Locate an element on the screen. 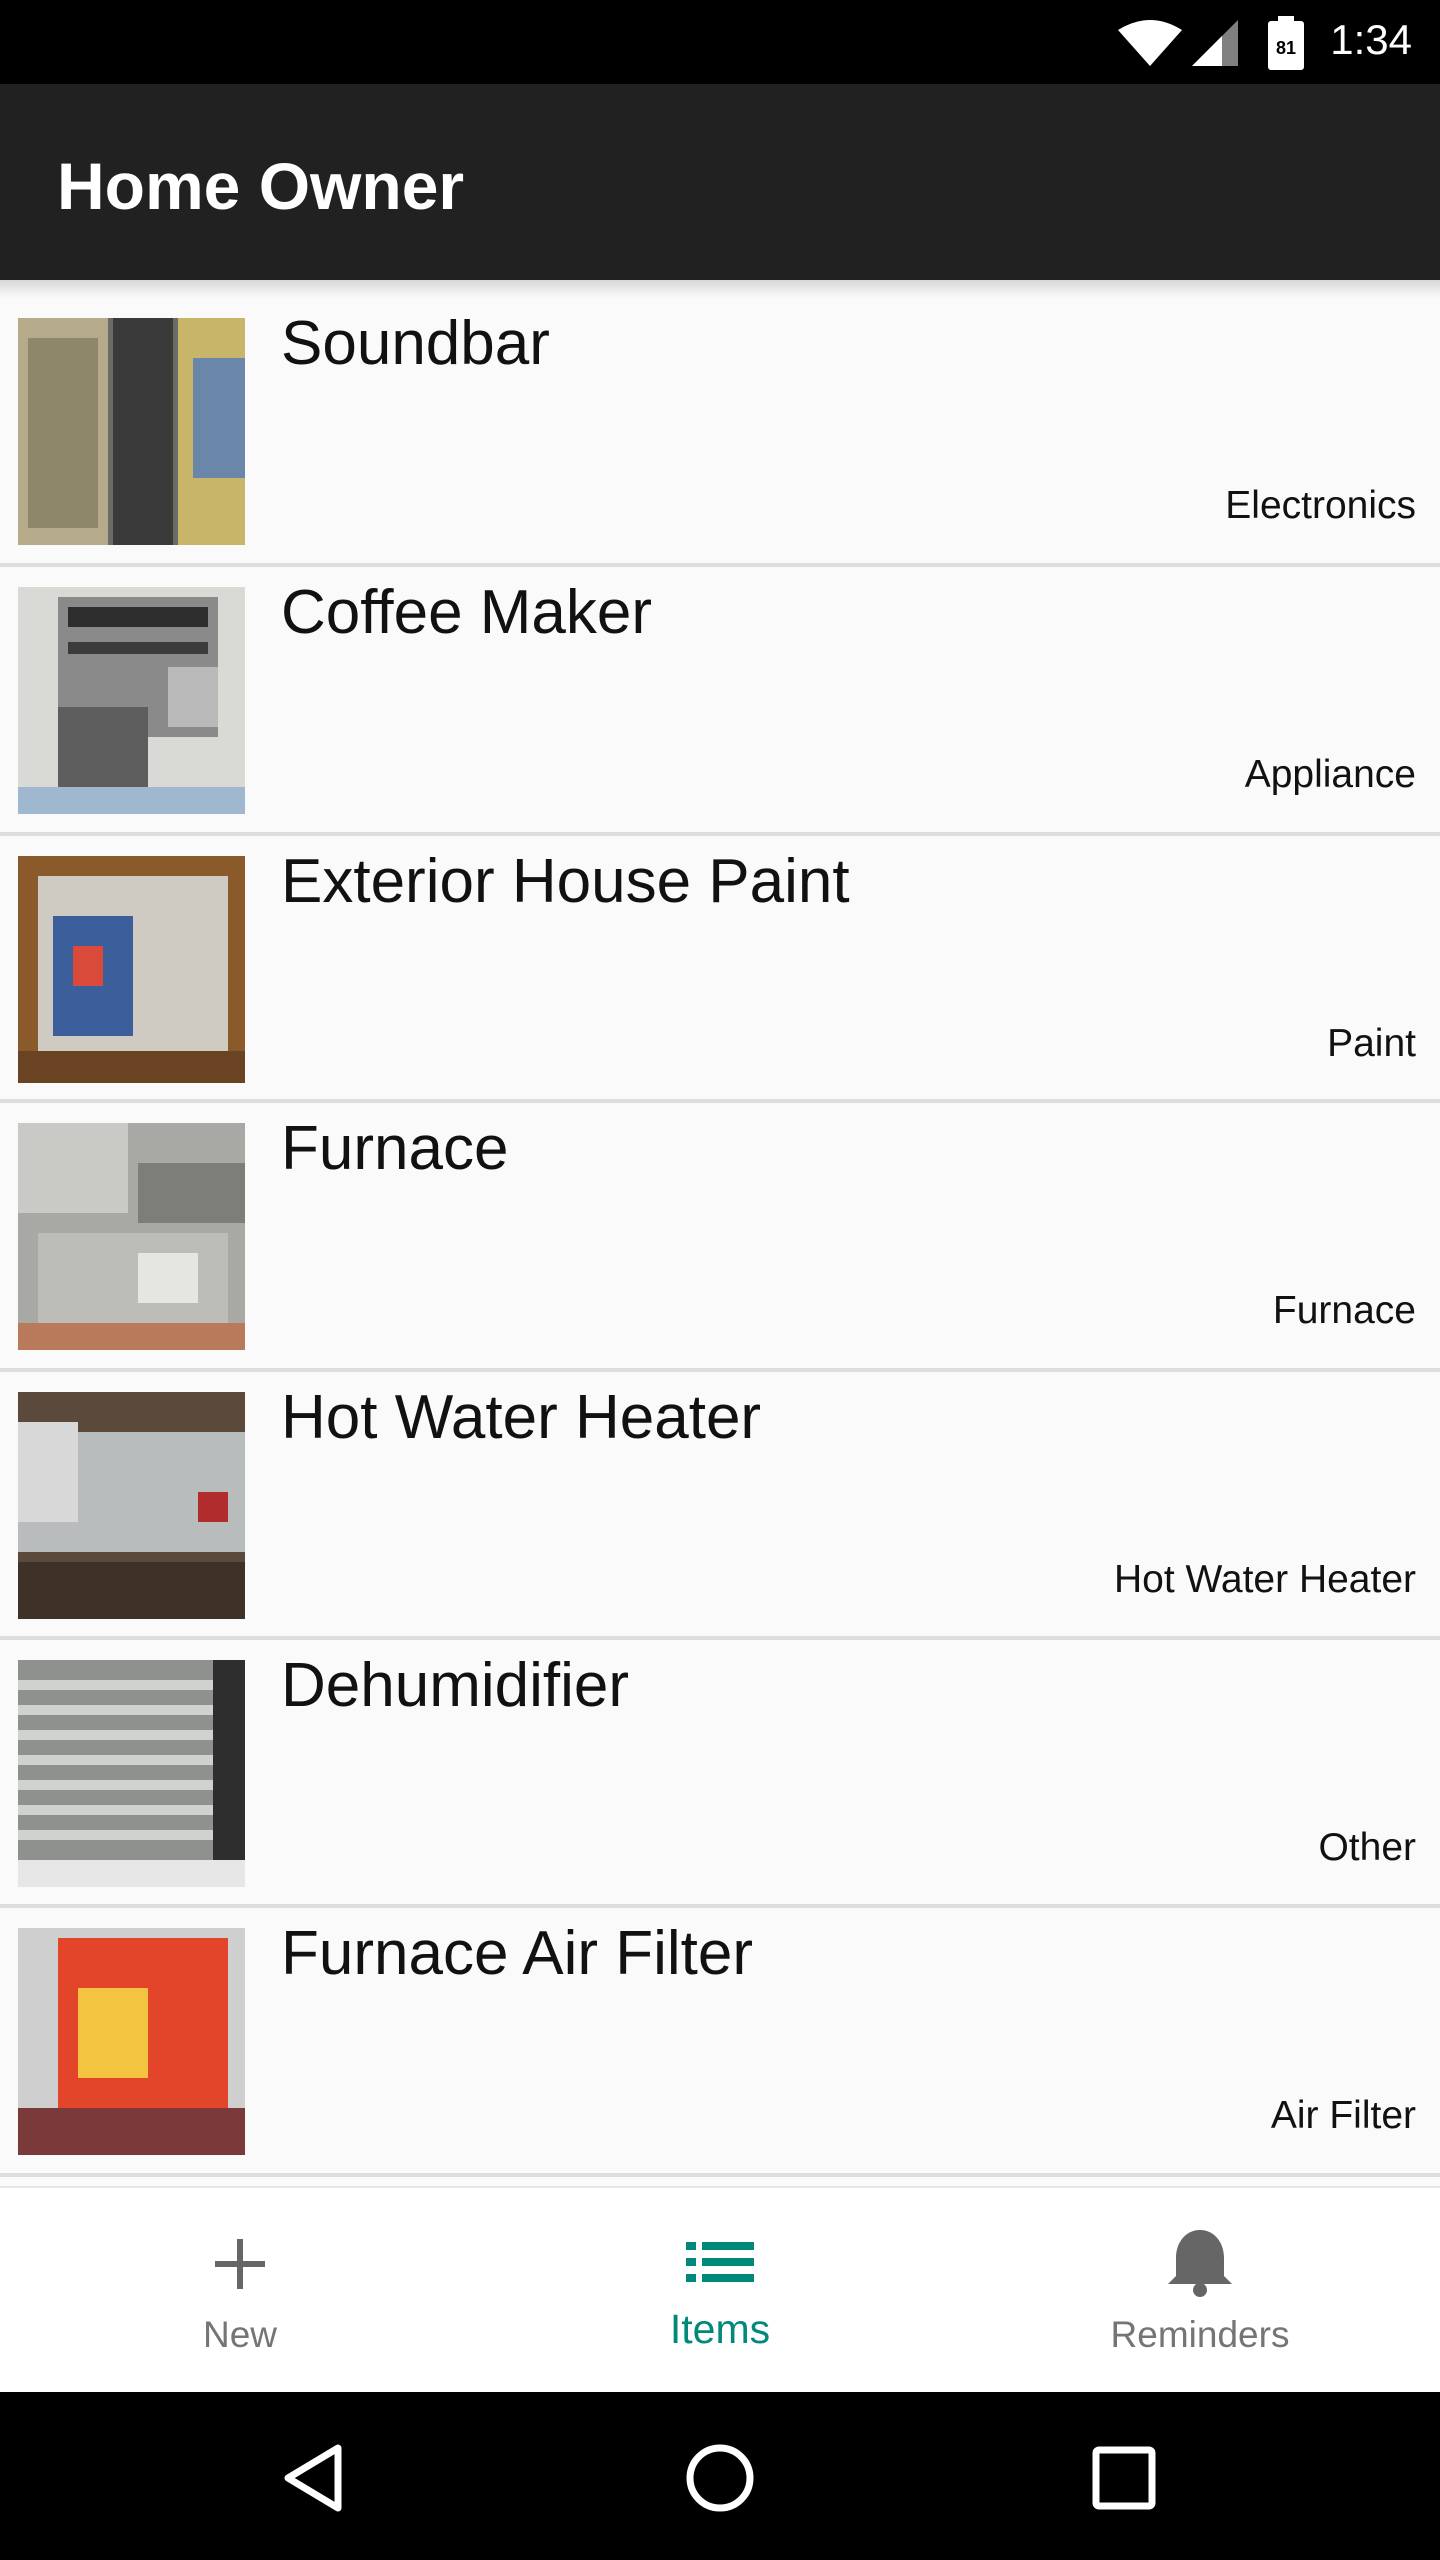 This screenshot has width=1440, height=2560. status-bar: 81 1:34 is located at coordinates (720, 42).